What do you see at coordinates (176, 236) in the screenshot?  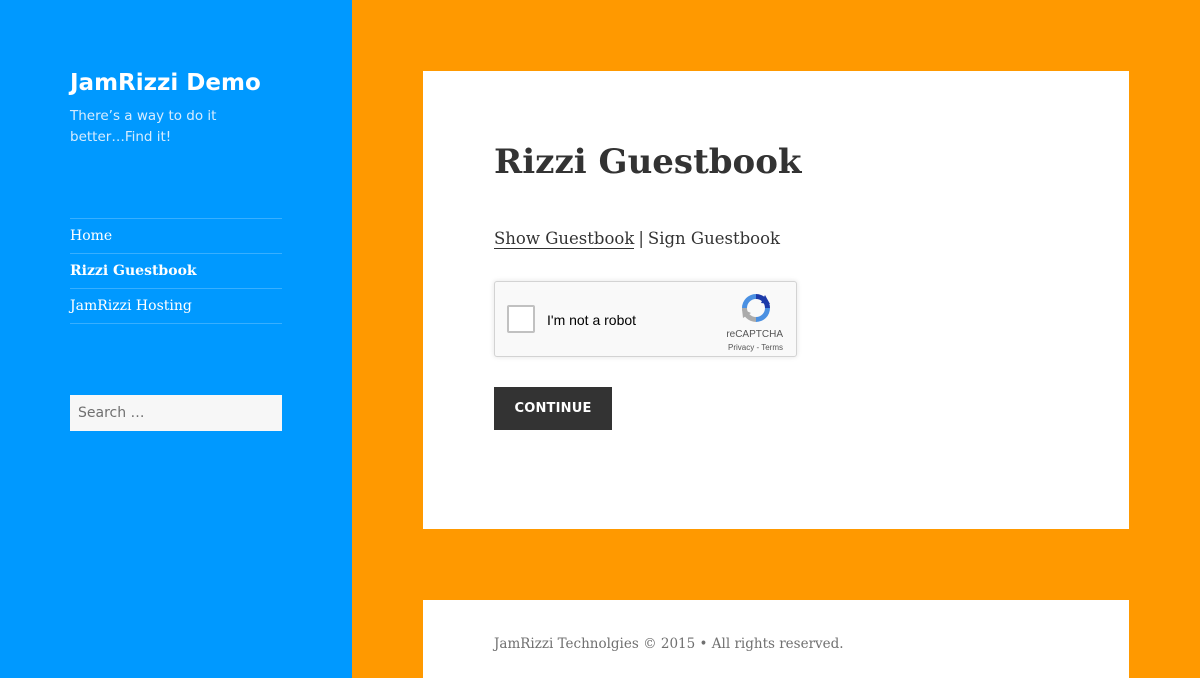 I see `nav-item-home: Home` at bounding box center [176, 236].